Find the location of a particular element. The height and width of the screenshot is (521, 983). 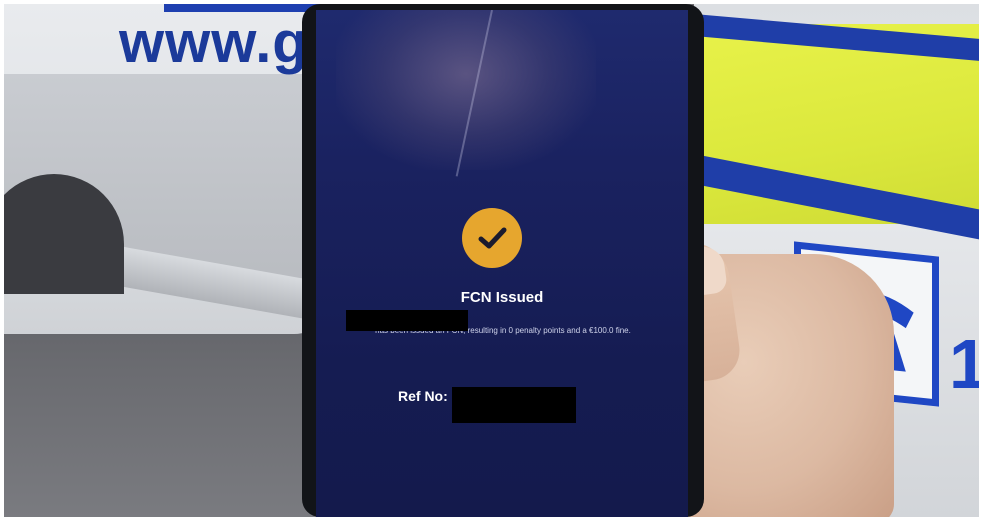

status-title: FCN Issued is located at coordinates (502, 297).